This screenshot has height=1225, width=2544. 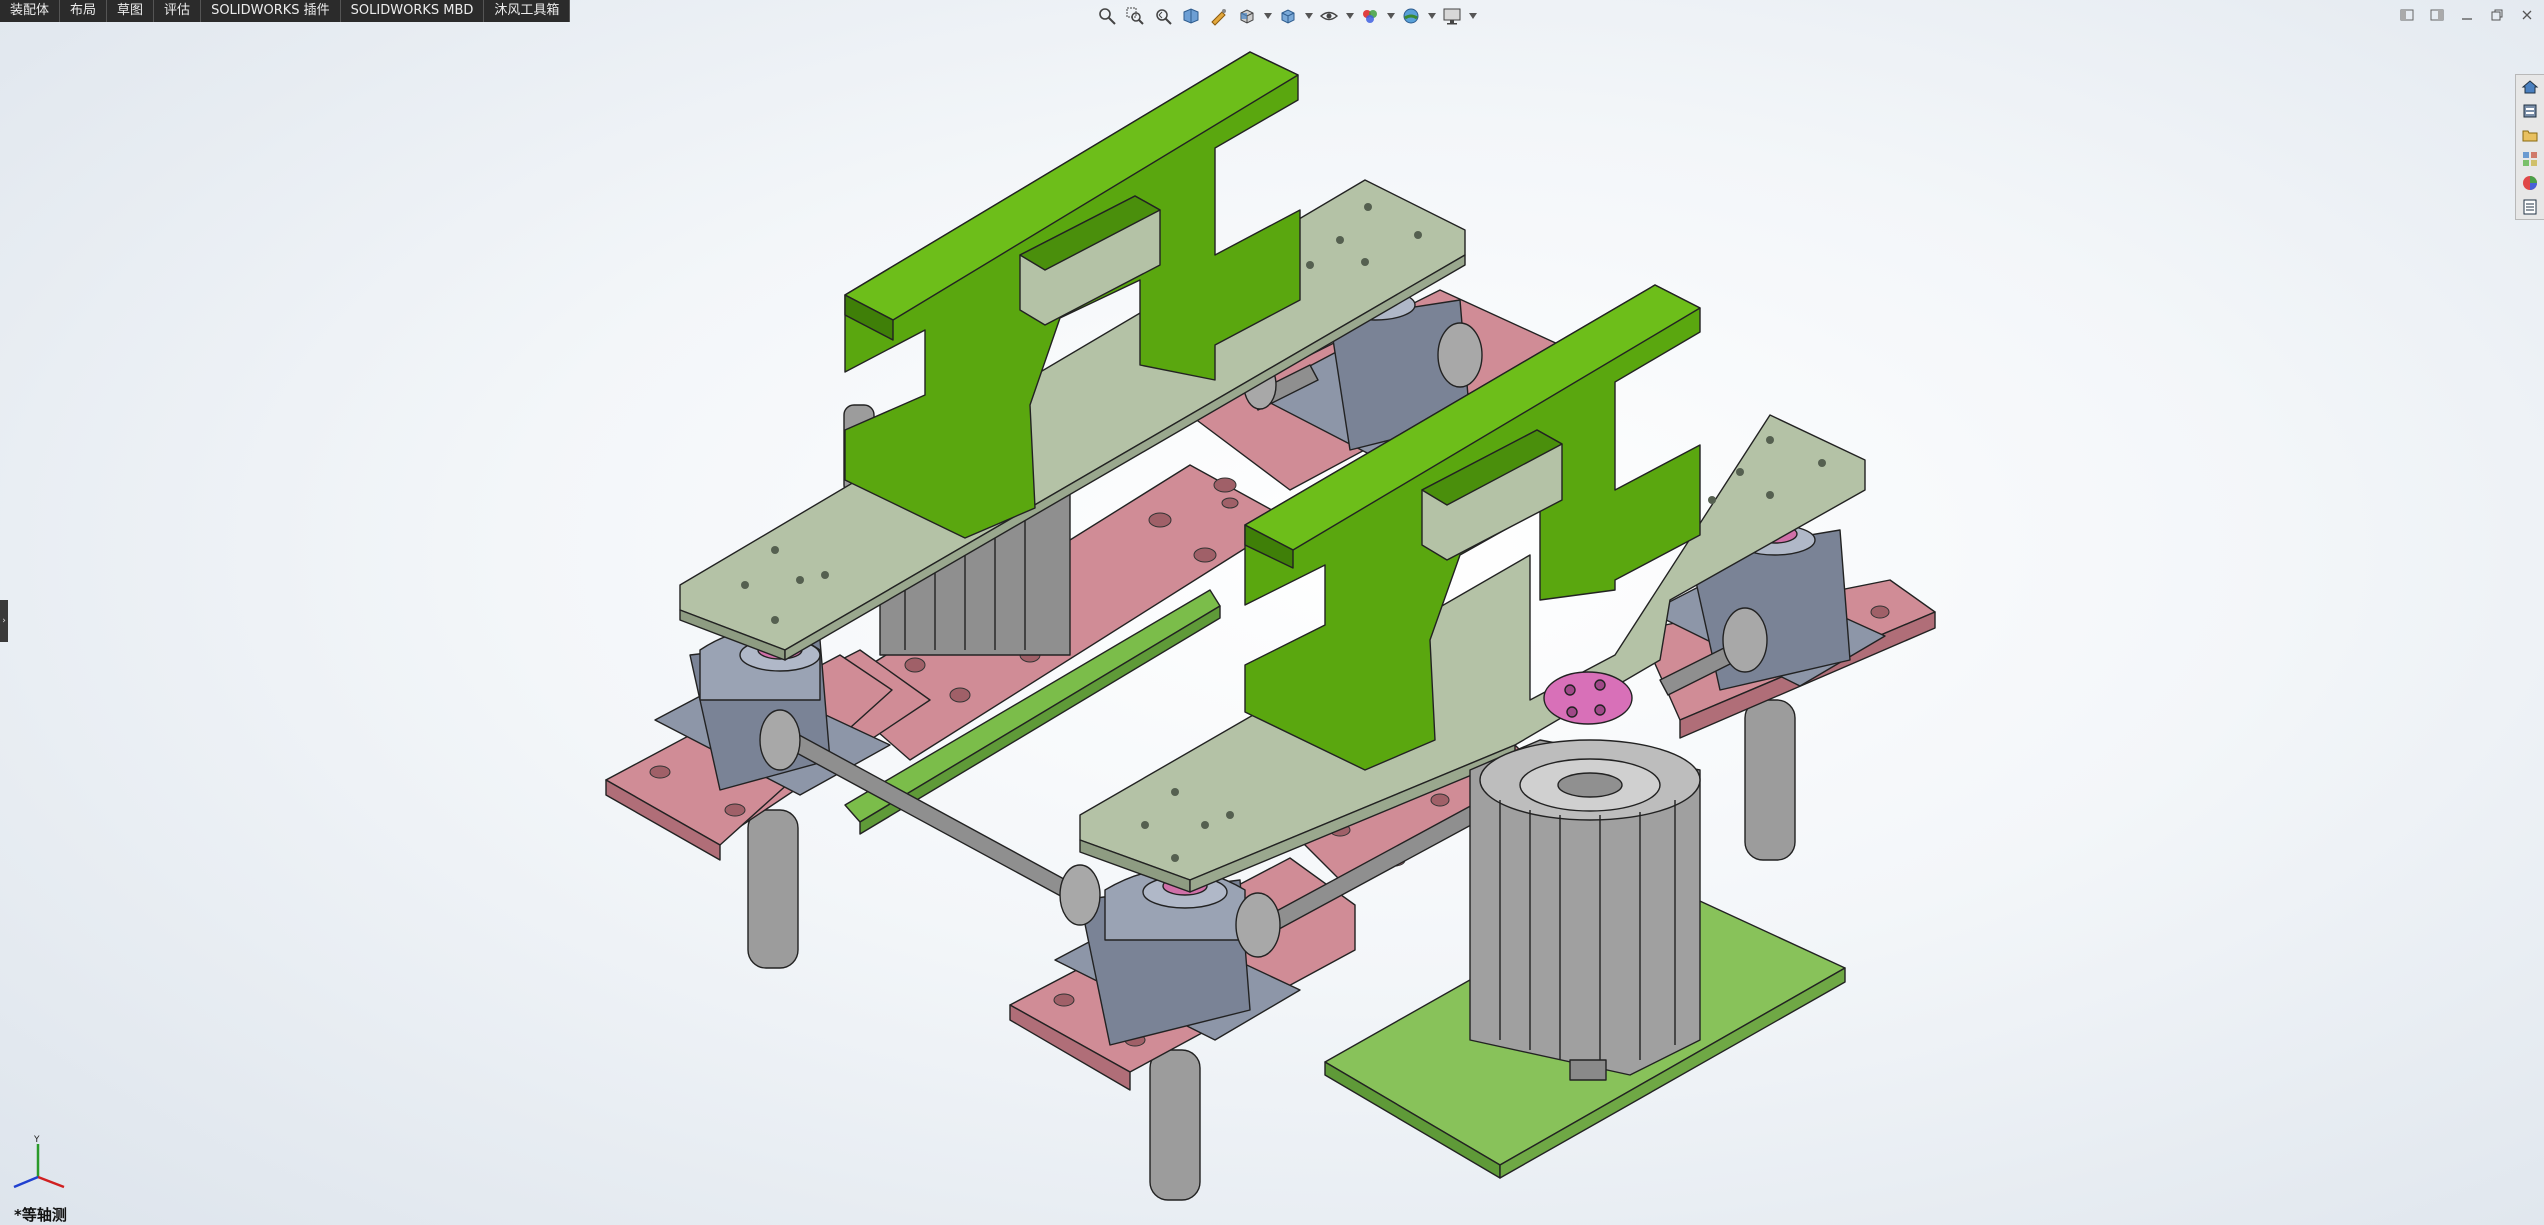 What do you see at coordinates (1585, 910) in the screenshot?
I see `front-pneumatic-cylinder` at bounding box center [1585, 910].